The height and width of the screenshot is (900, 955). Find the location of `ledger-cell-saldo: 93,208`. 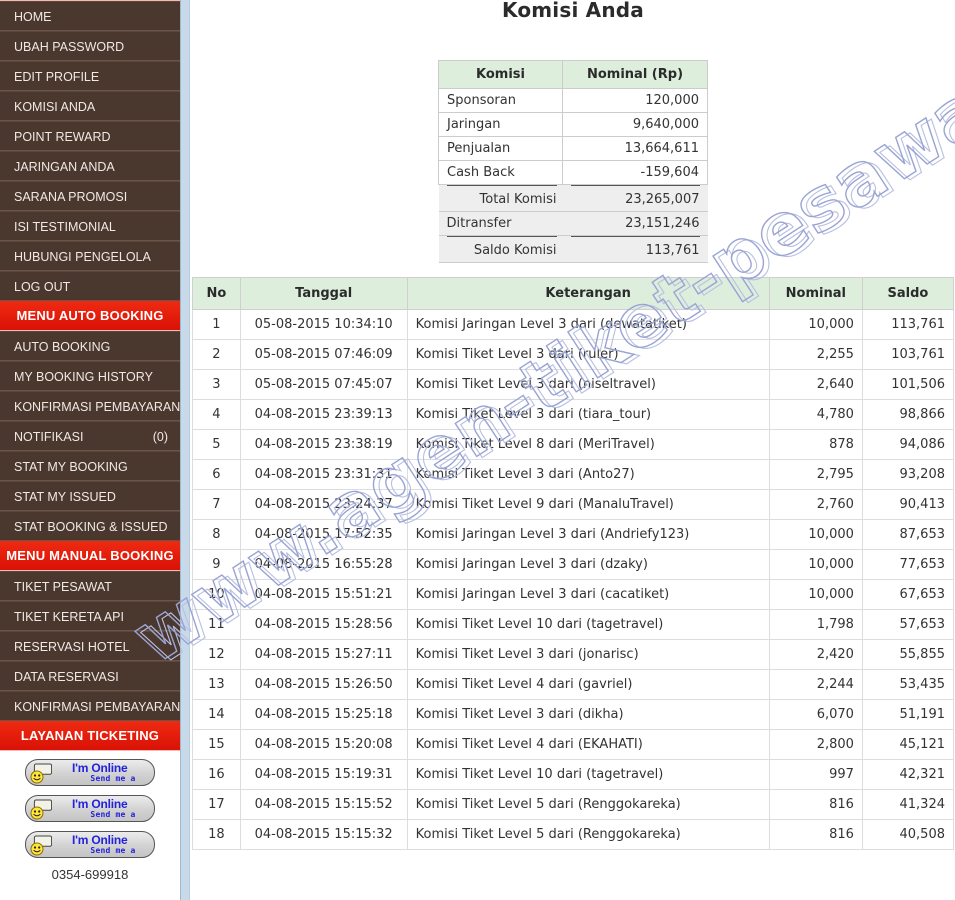

ledger-cell-saldo: 93,208 is located at coordinates (908, 474).